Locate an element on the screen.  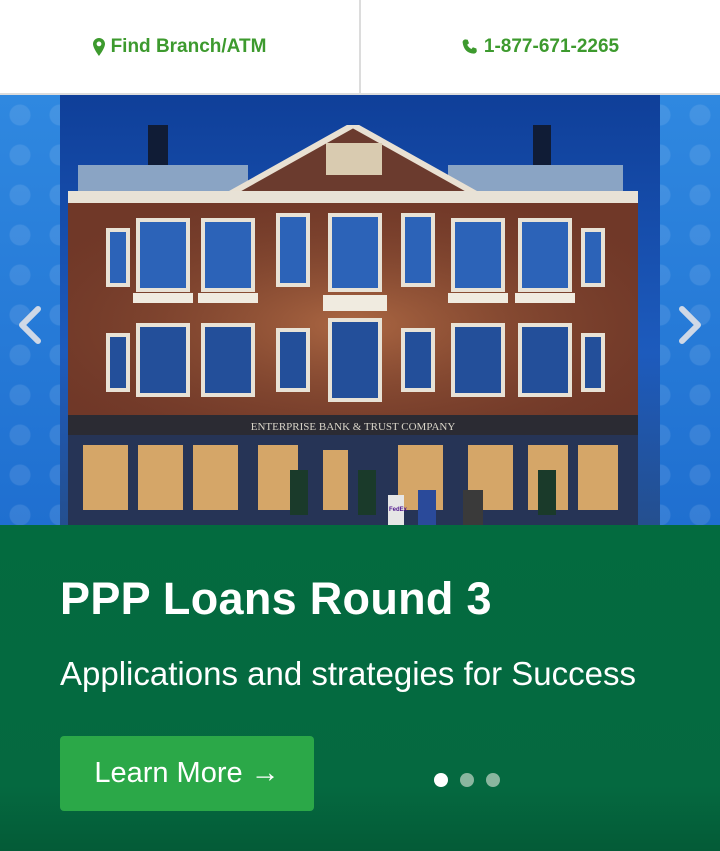
phone-link: 1-877-671-2265 is located at coordinates (539, 46).